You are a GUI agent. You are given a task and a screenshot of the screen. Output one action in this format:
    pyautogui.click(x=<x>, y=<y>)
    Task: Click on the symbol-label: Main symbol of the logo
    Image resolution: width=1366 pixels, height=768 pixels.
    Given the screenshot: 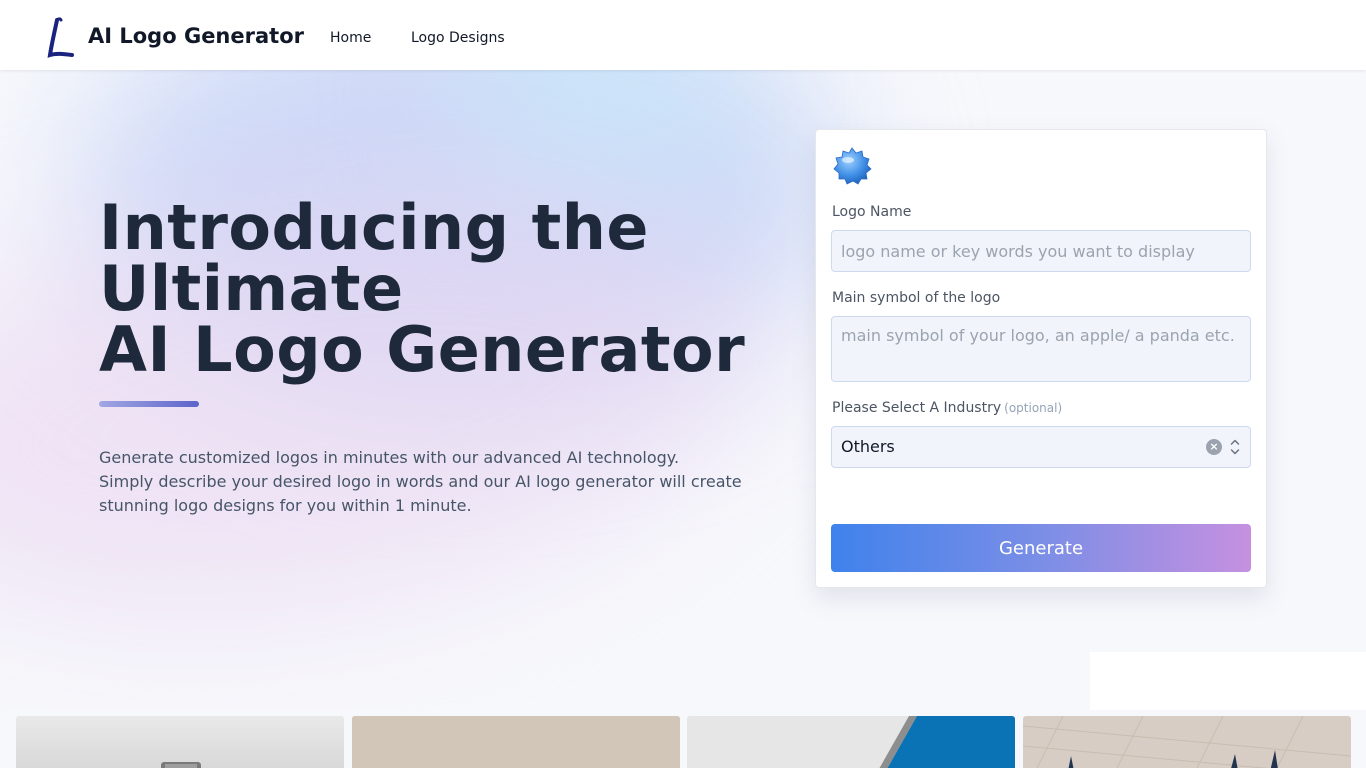 What is the action you would take?
    pyautogui.click(x=916, y=298)
    